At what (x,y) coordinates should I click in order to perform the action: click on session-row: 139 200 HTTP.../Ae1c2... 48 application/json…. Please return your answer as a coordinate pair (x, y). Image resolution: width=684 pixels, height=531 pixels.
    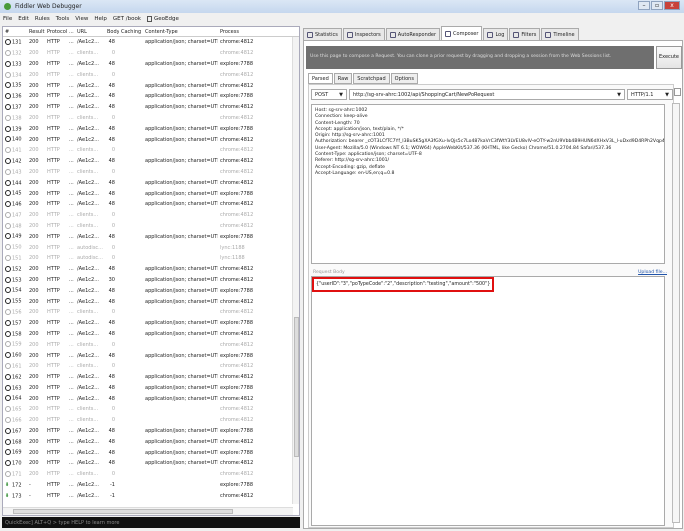
    Looking at the image, I should click on (151, 128).